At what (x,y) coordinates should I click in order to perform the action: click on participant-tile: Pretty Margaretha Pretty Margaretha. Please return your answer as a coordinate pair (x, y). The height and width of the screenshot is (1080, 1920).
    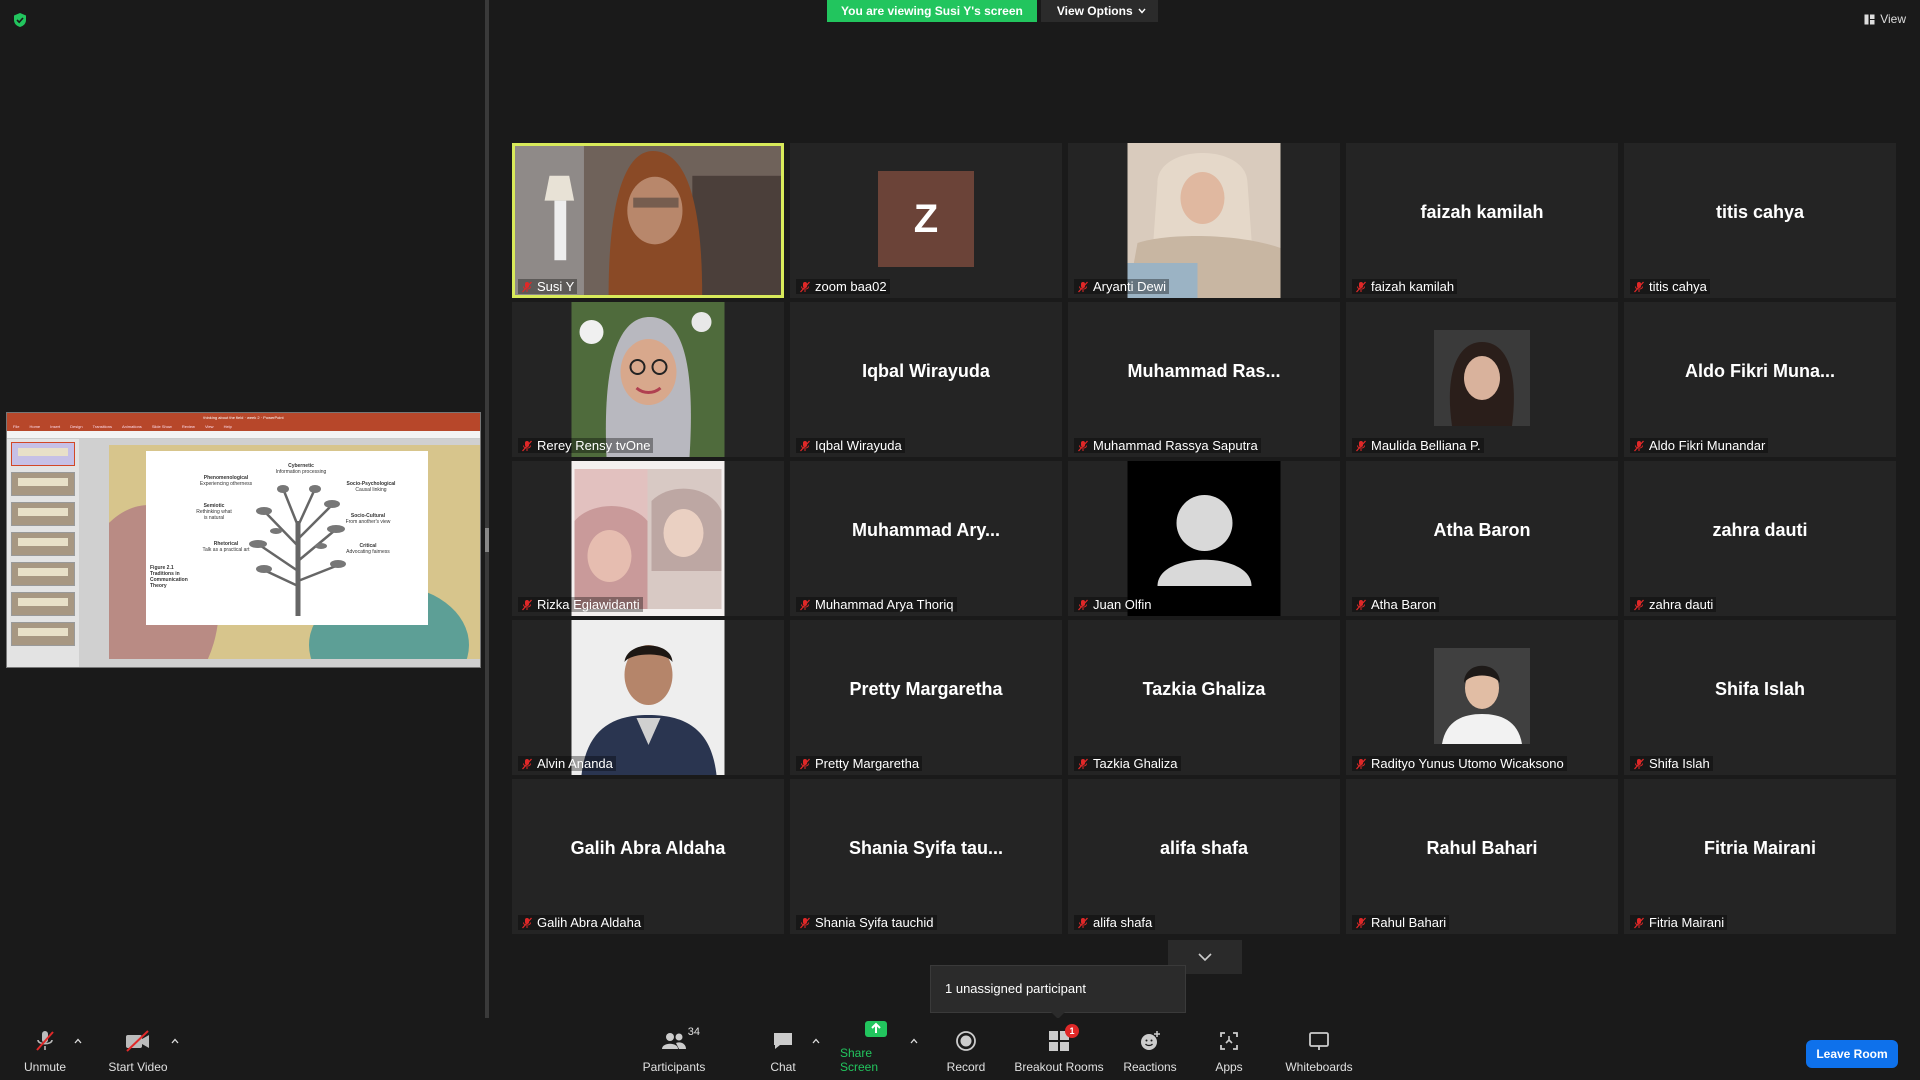
    Looking at the image, I should click on (926, 697).